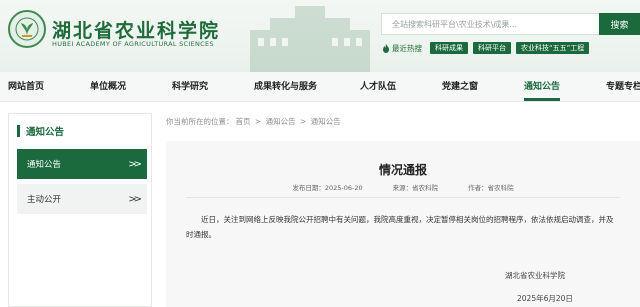  I want to click on breadcrumb-prefix: 你当前所在的位置：, so click(200, 121).